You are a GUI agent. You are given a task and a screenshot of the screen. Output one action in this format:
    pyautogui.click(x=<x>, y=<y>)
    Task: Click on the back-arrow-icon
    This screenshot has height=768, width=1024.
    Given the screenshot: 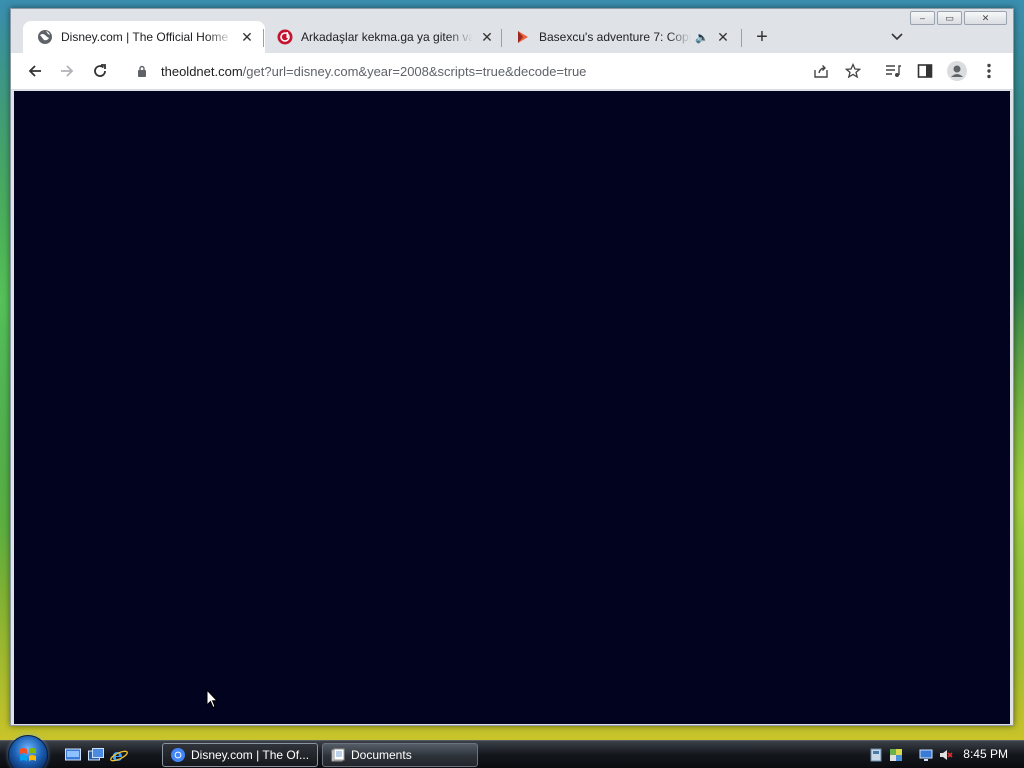 What is the action you would take?
    pyautogui.click(x=34, y=71)
    